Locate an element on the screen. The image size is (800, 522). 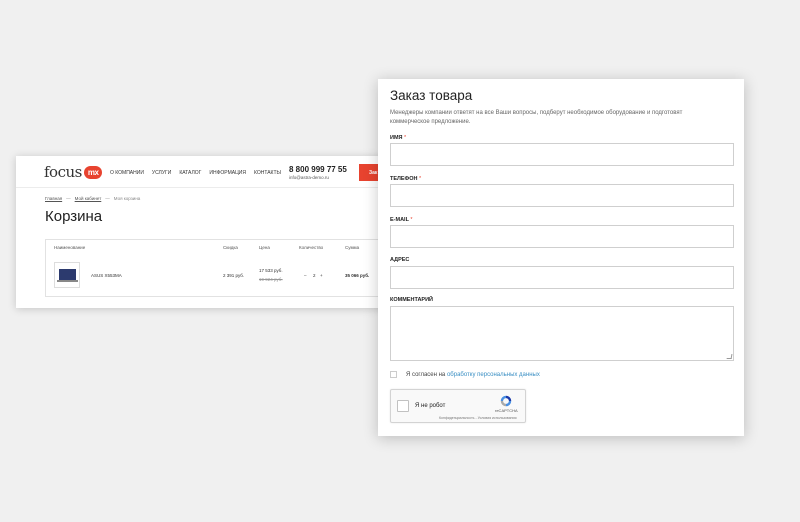
qty-value: 2 is located at coordinates (314, 275).